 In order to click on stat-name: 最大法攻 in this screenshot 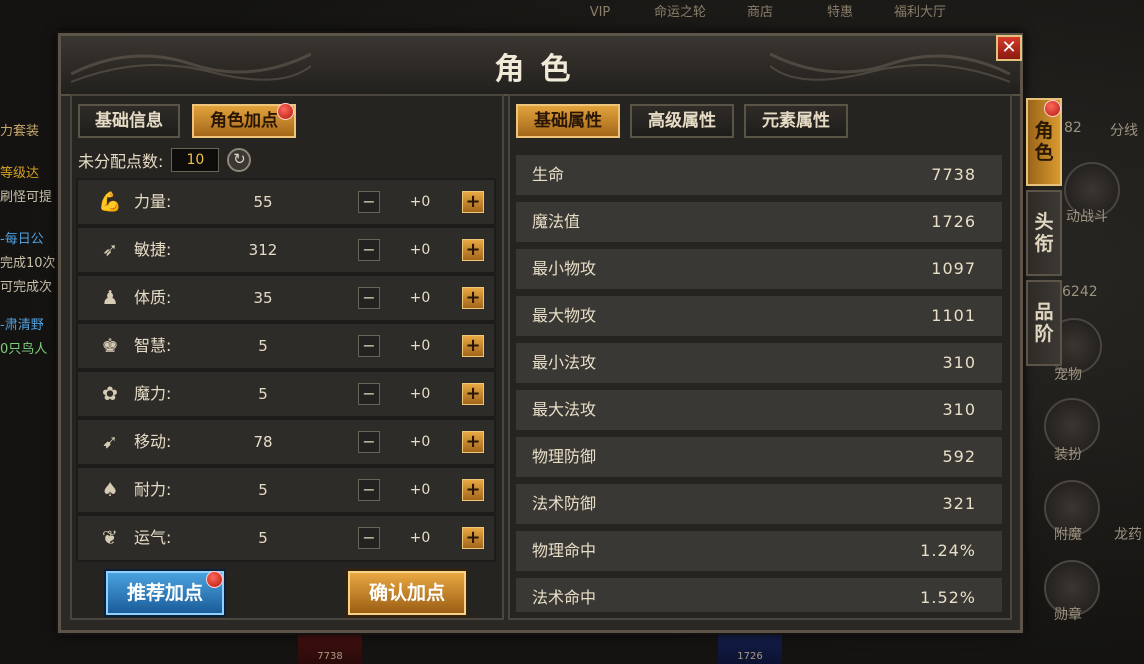, I will do `click(564, 409)`.